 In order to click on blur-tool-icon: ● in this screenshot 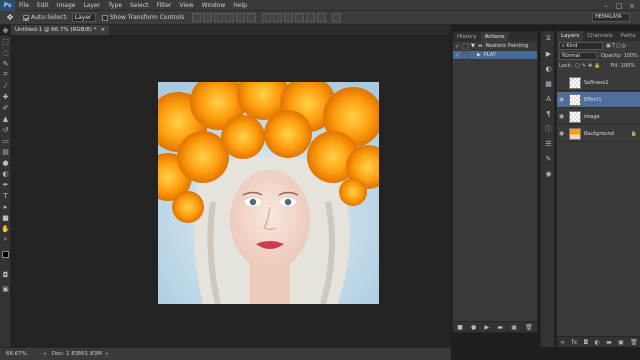, I will do `click(5, 162)`.